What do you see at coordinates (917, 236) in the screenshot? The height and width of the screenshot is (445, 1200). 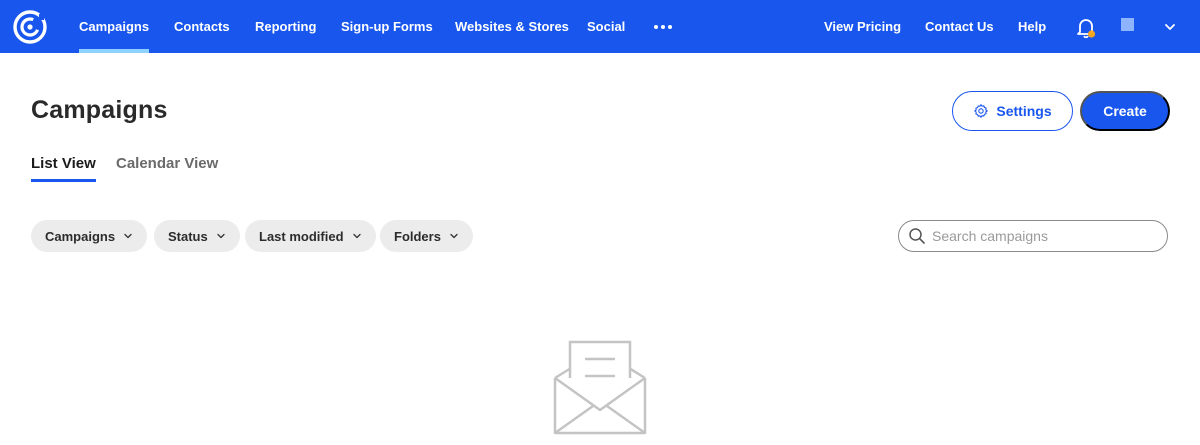 I see `search-icon` at bounding box center [917, 236].